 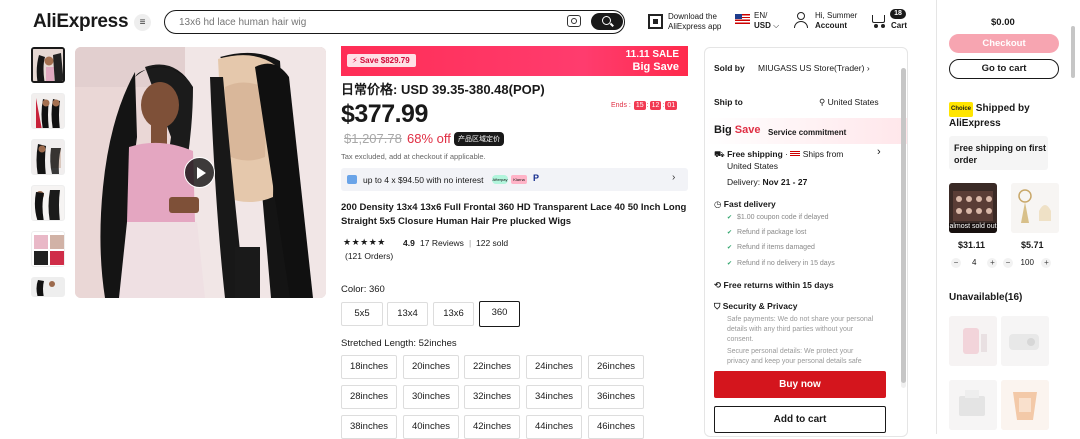 I want to click on download-line1: Download the, so click(x=692, y=16).